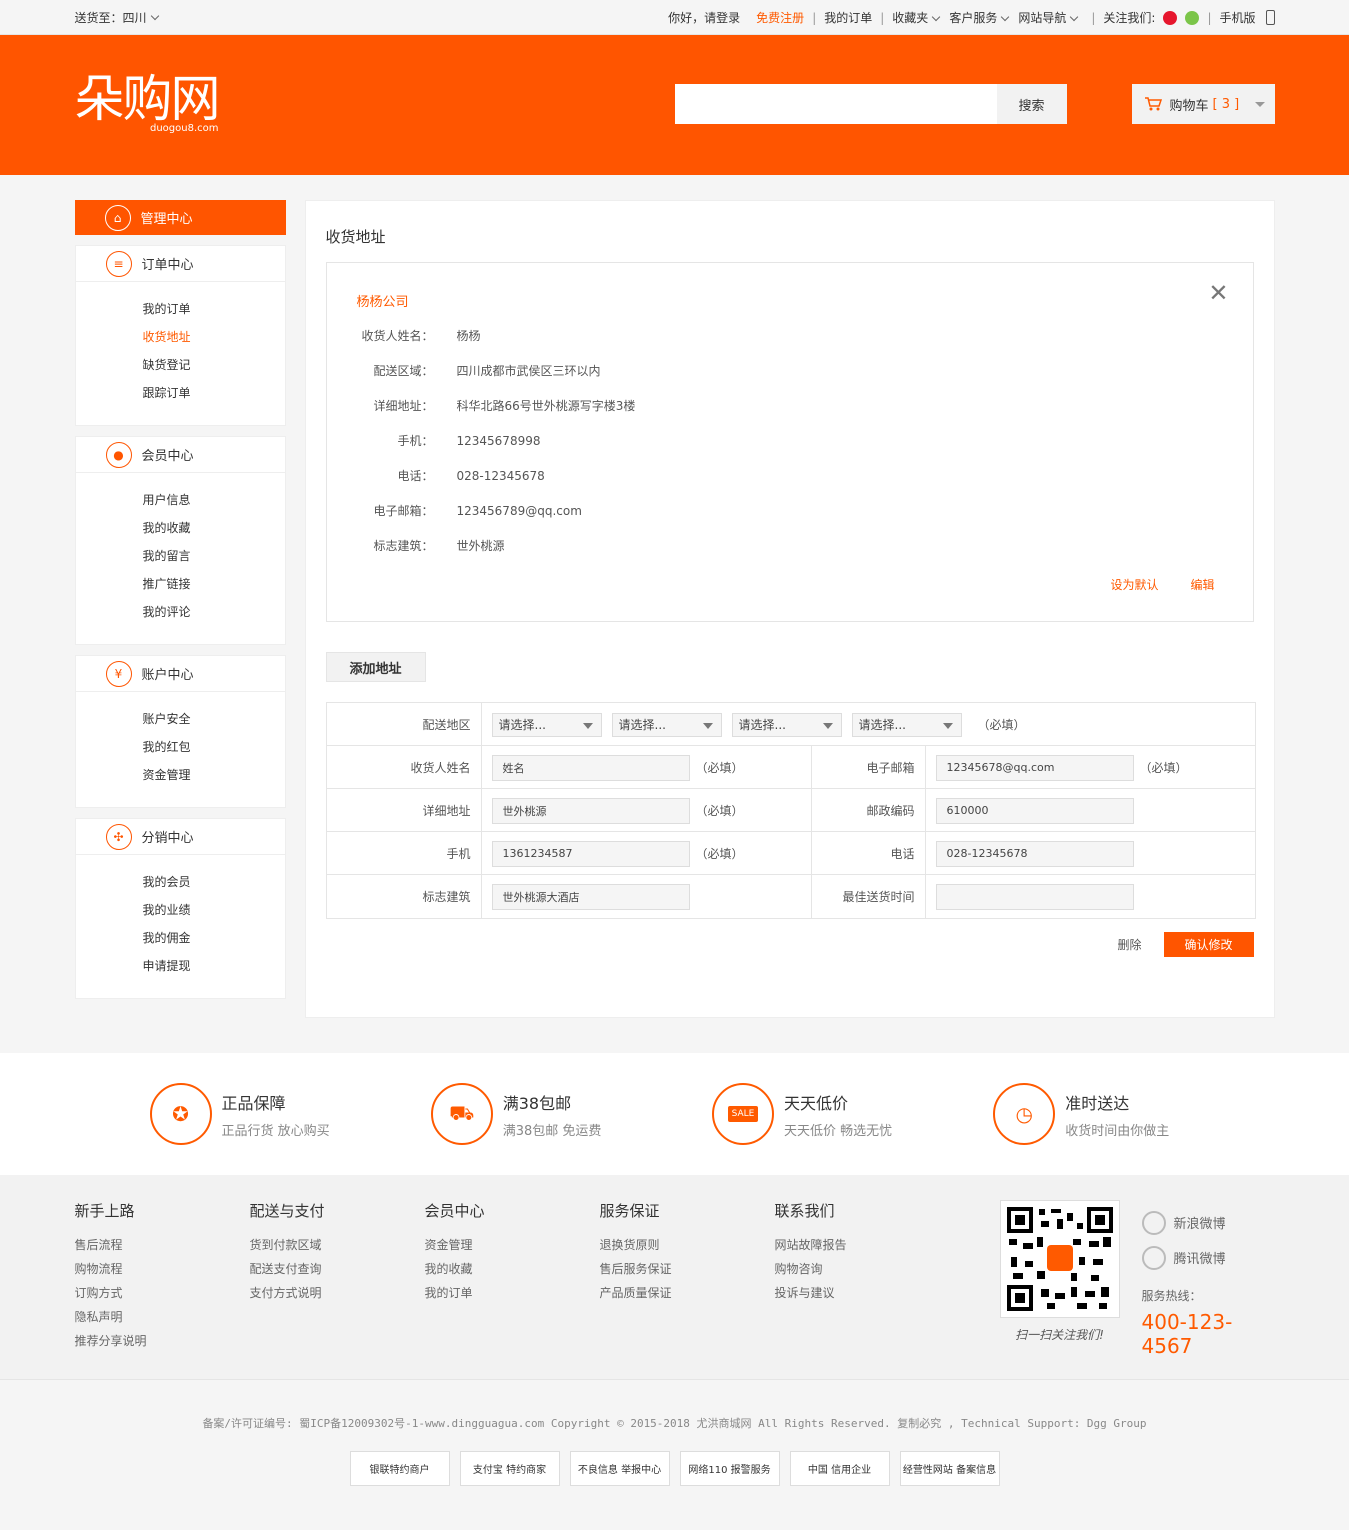  Describe the element at coordinates (590, 896) in the screenshot. I see `landmark-input: 世外桃源大酒店` at that location.